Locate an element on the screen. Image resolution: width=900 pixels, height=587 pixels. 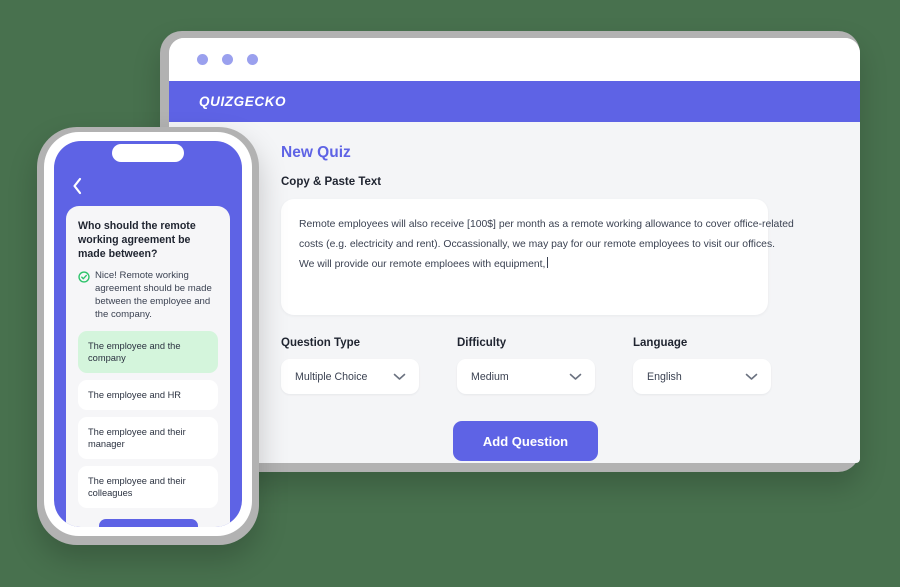
answer-option: The employee and their manager is located at coordinates (148, 438).